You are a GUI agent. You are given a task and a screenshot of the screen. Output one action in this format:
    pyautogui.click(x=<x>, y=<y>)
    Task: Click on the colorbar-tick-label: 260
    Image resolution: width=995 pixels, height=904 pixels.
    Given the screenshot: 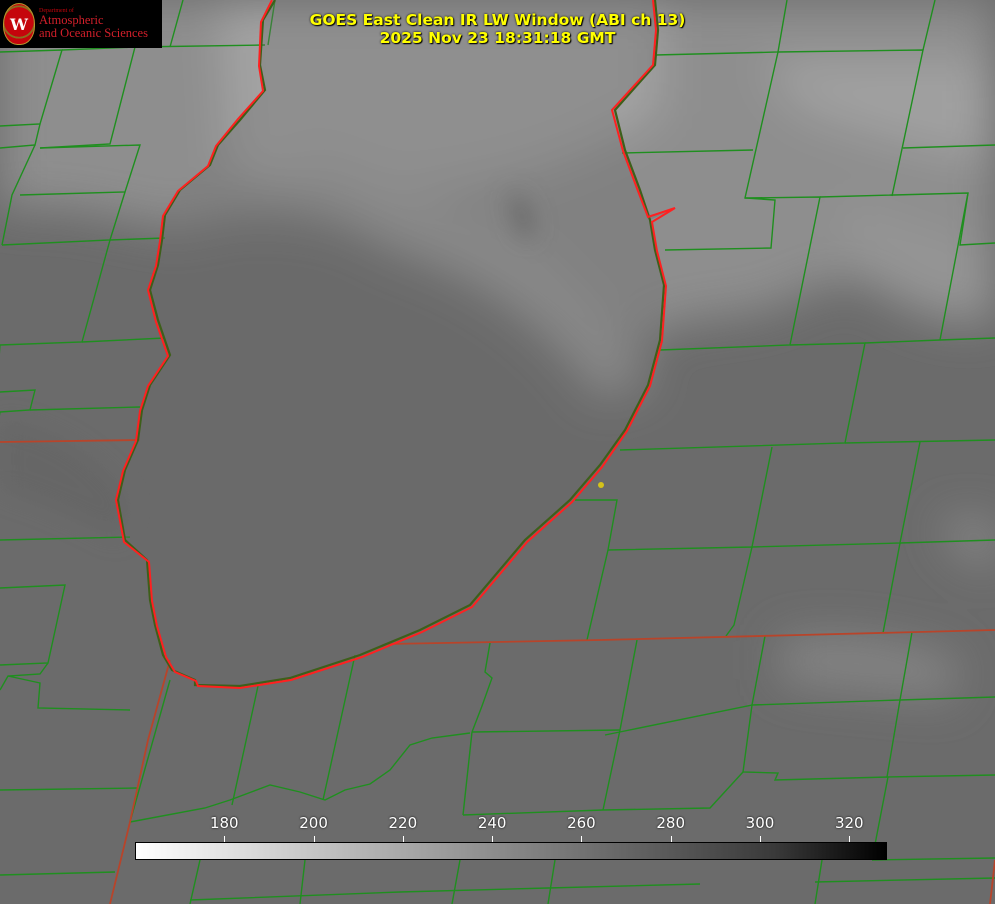 What is the action you would take?
    pyautogui.click(x=581, y=823)
    